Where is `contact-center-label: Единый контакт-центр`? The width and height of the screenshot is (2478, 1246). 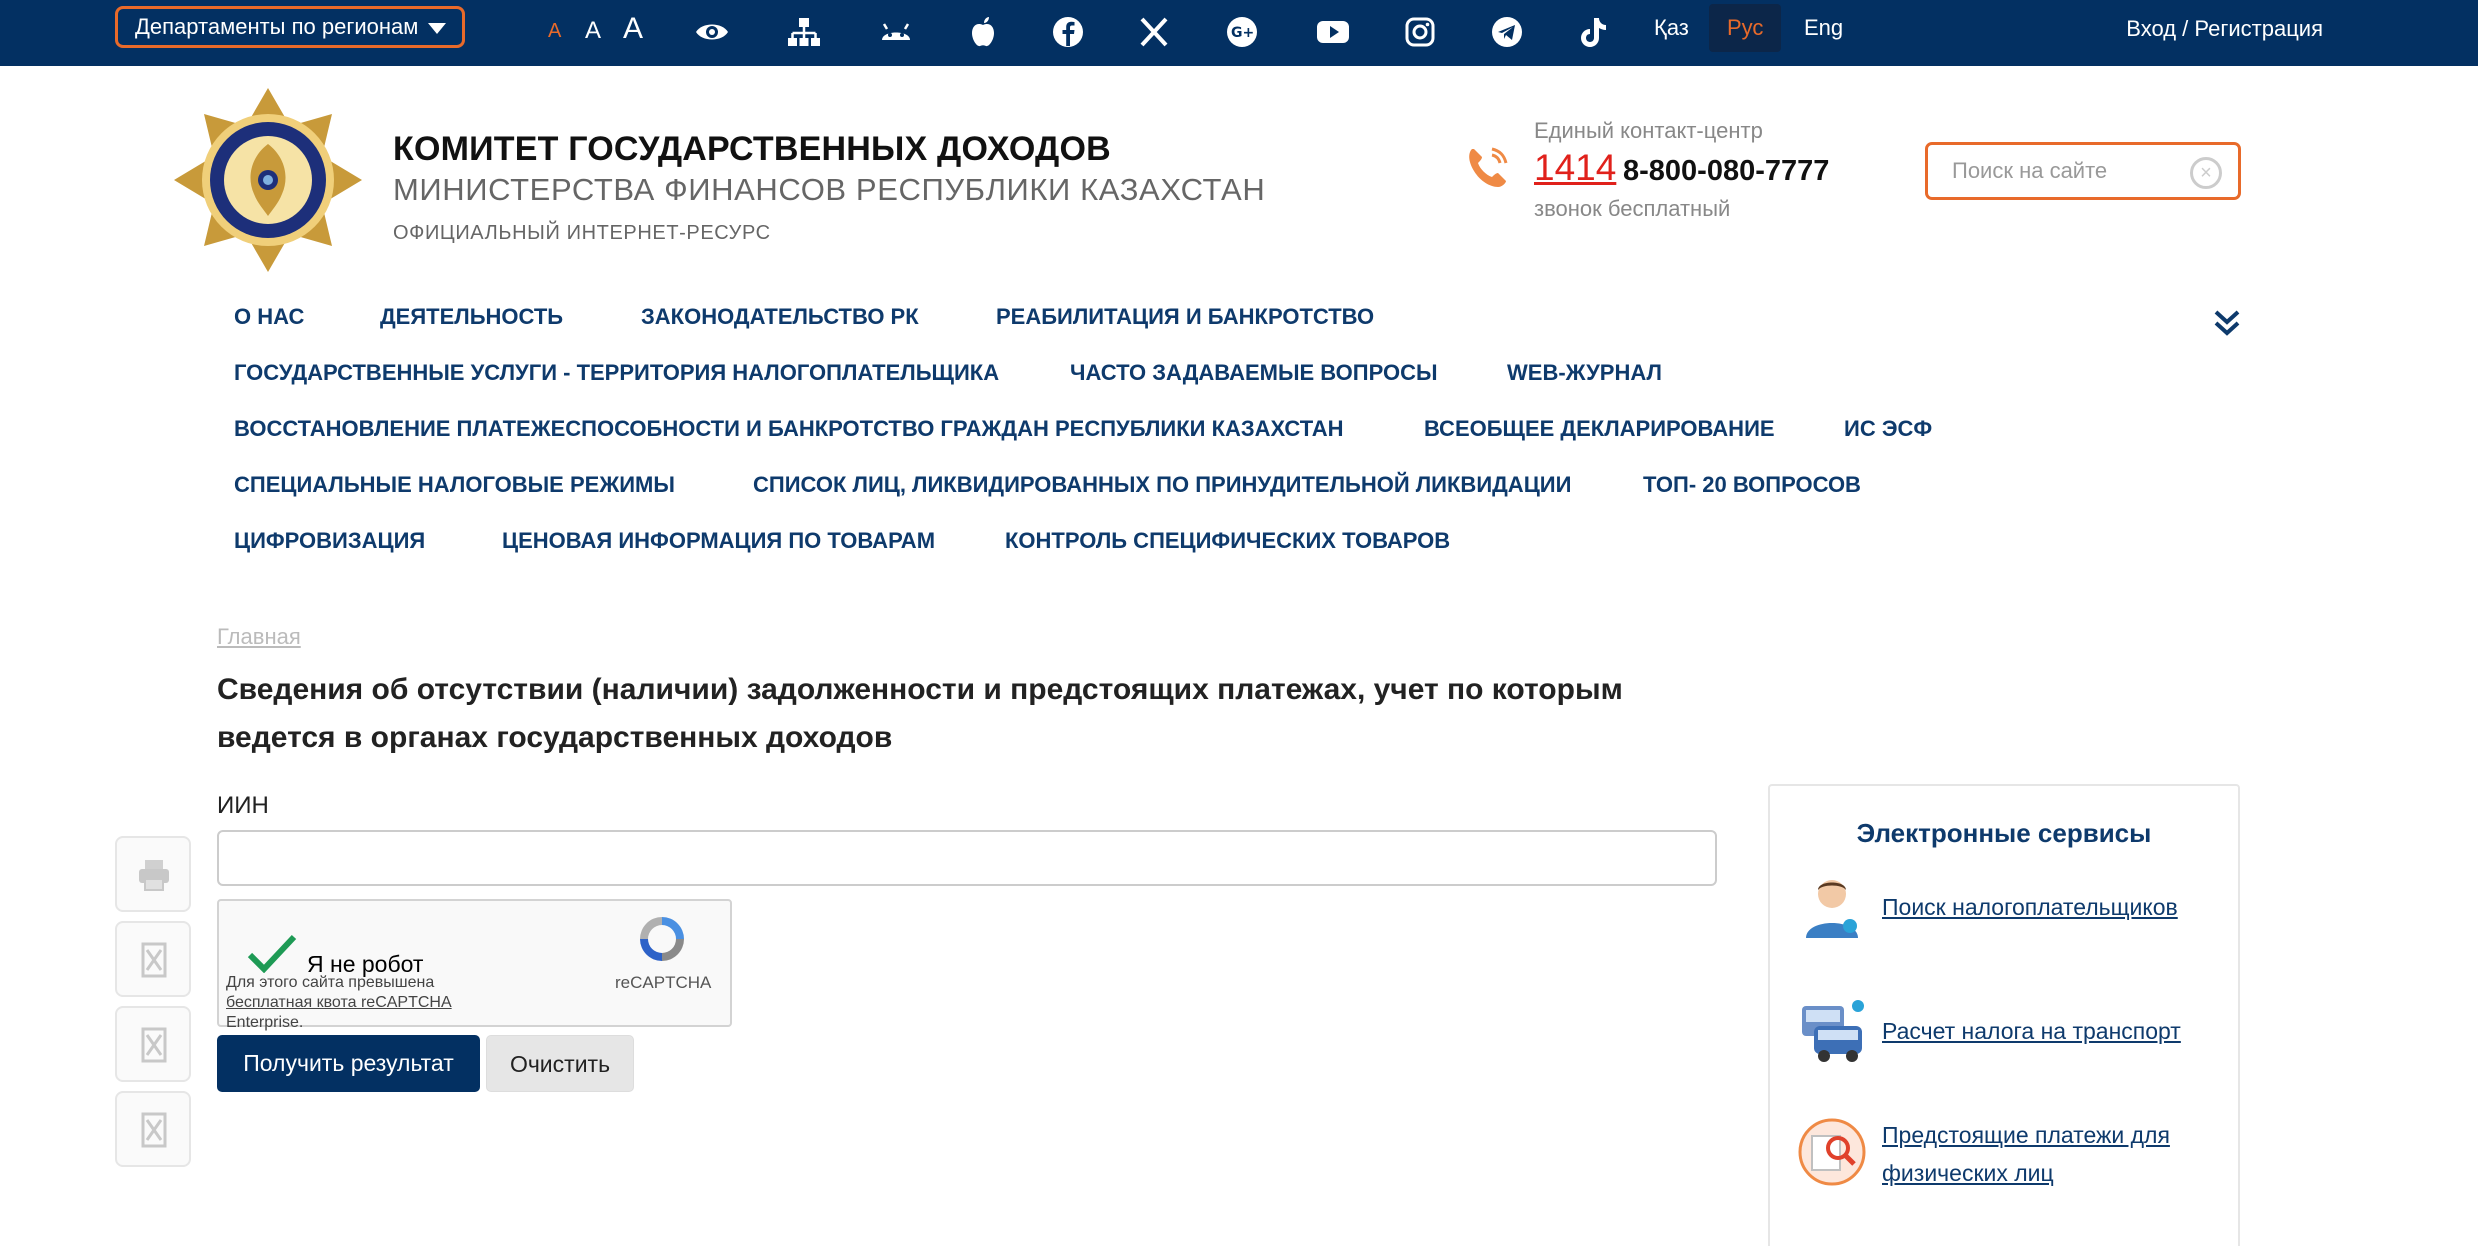 contact-center-label: Единый контакт-центр is located at coordinates (1648, 130).